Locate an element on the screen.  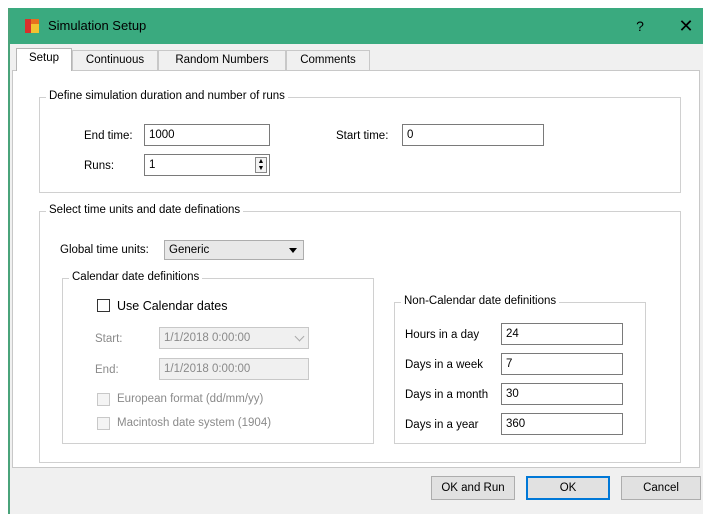
ok-and-run-button: OK and Run is located at coordinates (473, 488).